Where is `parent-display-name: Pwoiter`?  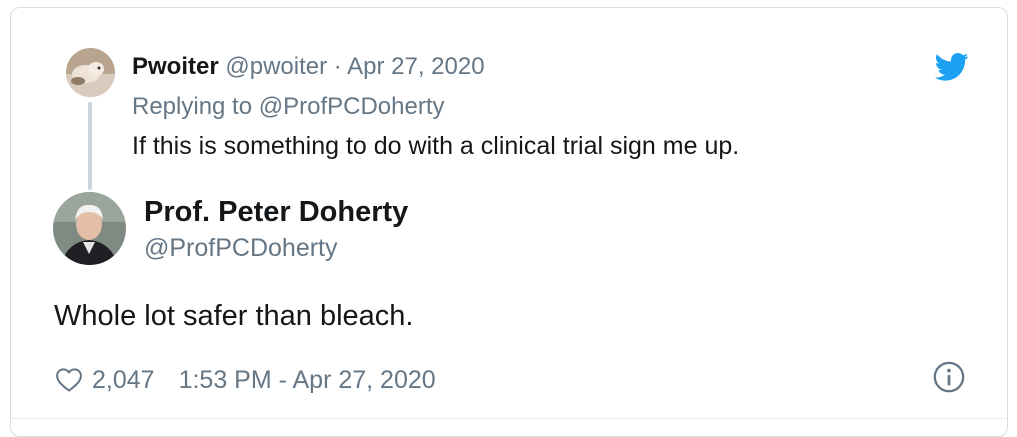 parent-display-name: Pwoiter is located at coordinates (175, 66).